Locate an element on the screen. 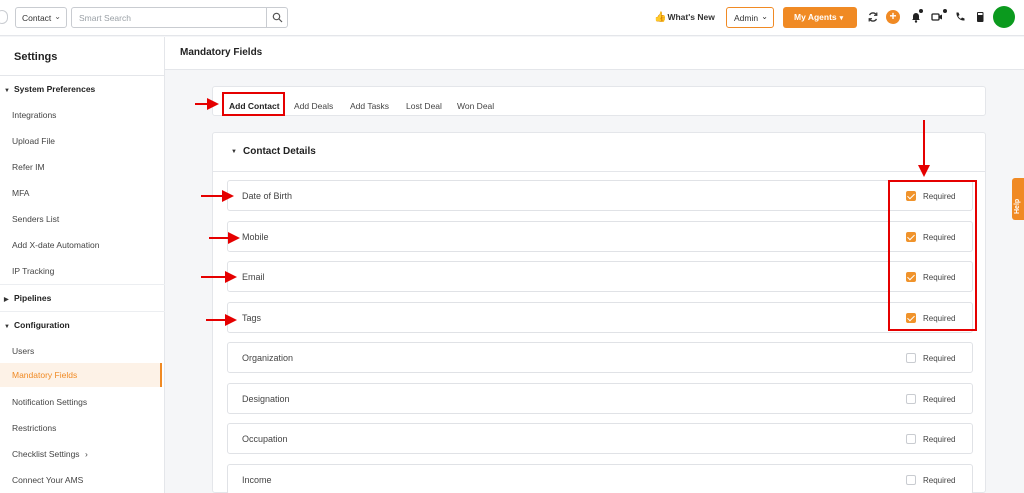 This screenshot has height=493, width=1024. help-tab: Help is located at coordinates (1018, 199).